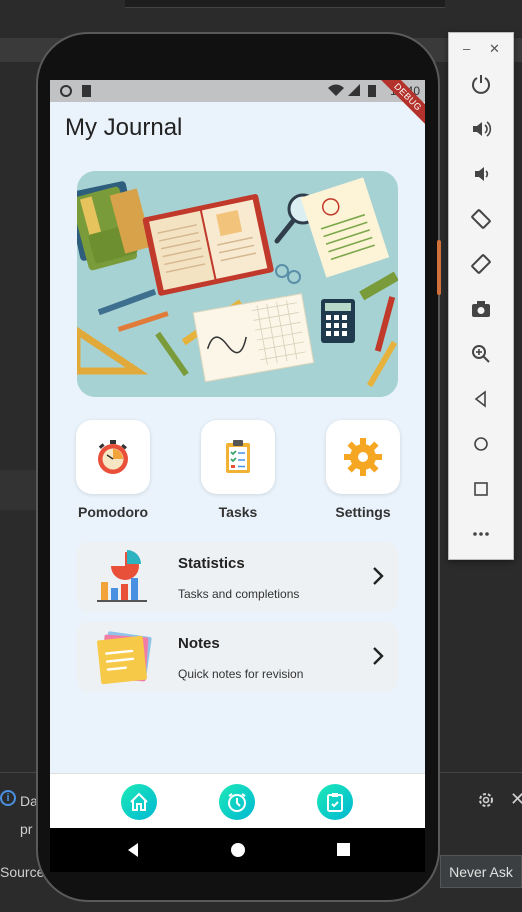 The width and height of the screenshot is (522, 912). Describe the element at coordinates (481, 84) in the screenshot. I see `power-icon` at that location.